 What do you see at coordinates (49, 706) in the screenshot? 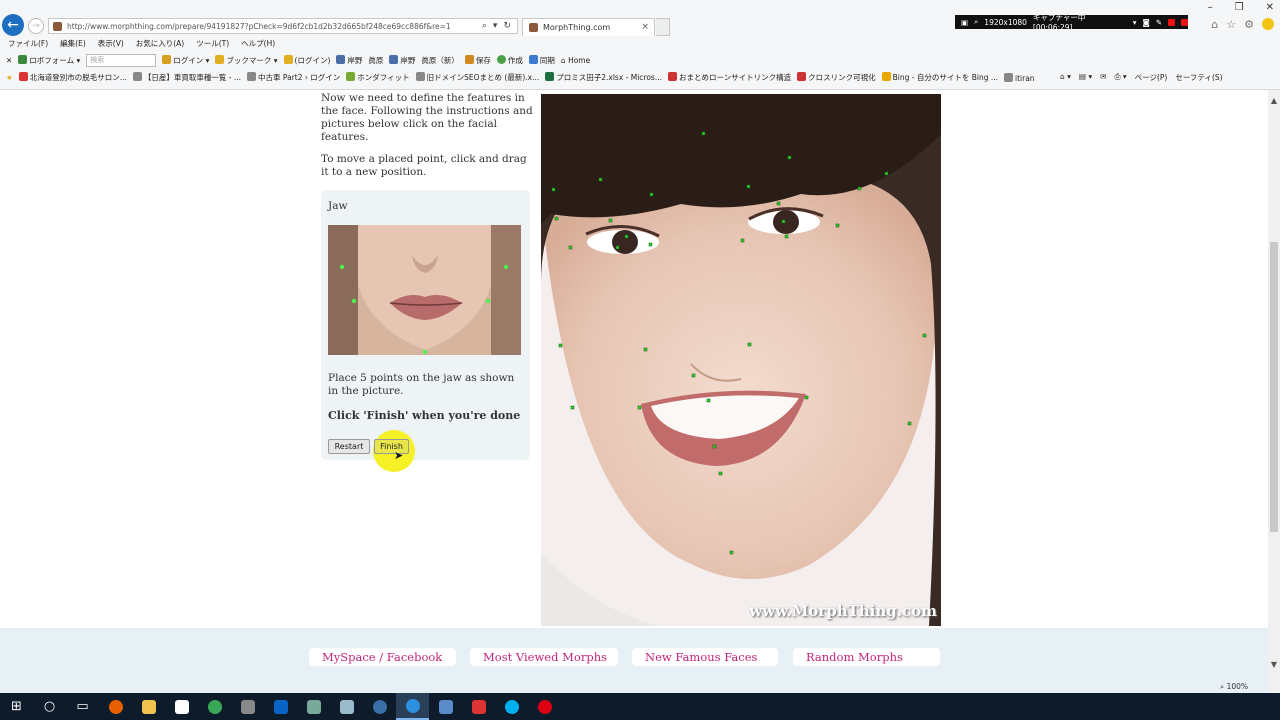
I see `search-button: ○` at bounding box center [49, 706].